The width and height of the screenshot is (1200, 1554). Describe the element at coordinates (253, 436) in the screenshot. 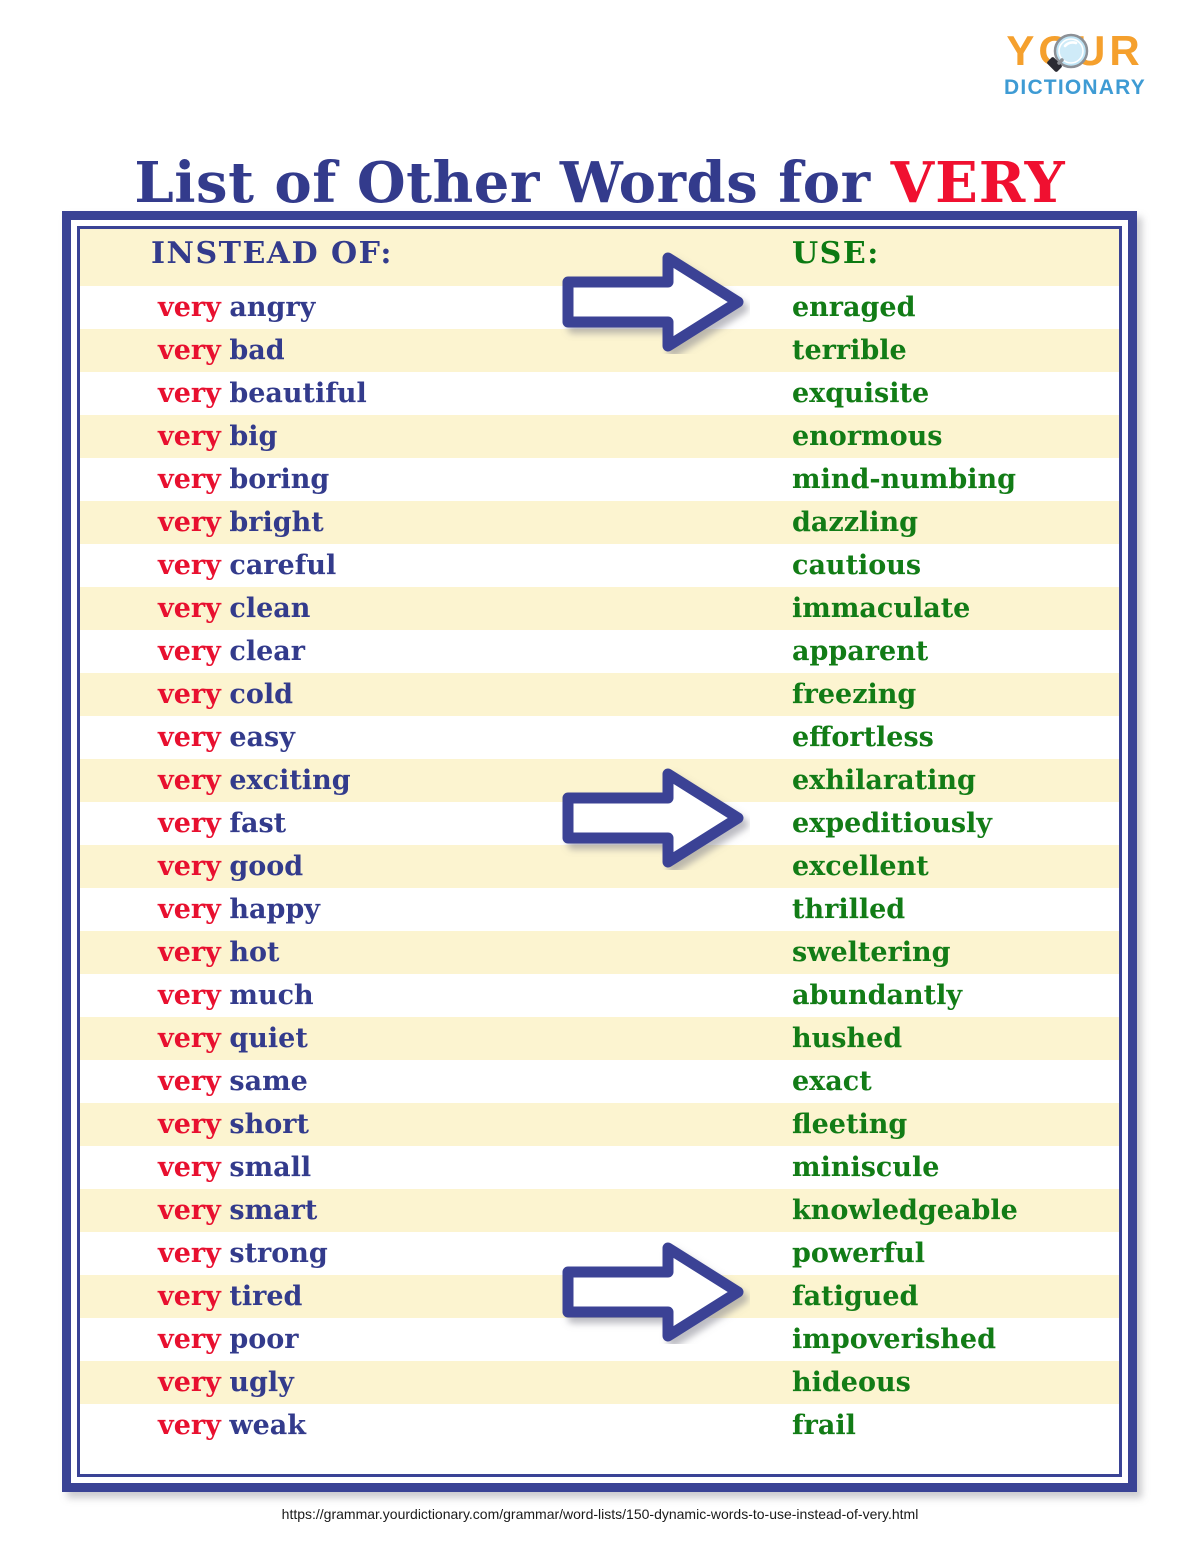

I see `word-adjective: big` at that location.